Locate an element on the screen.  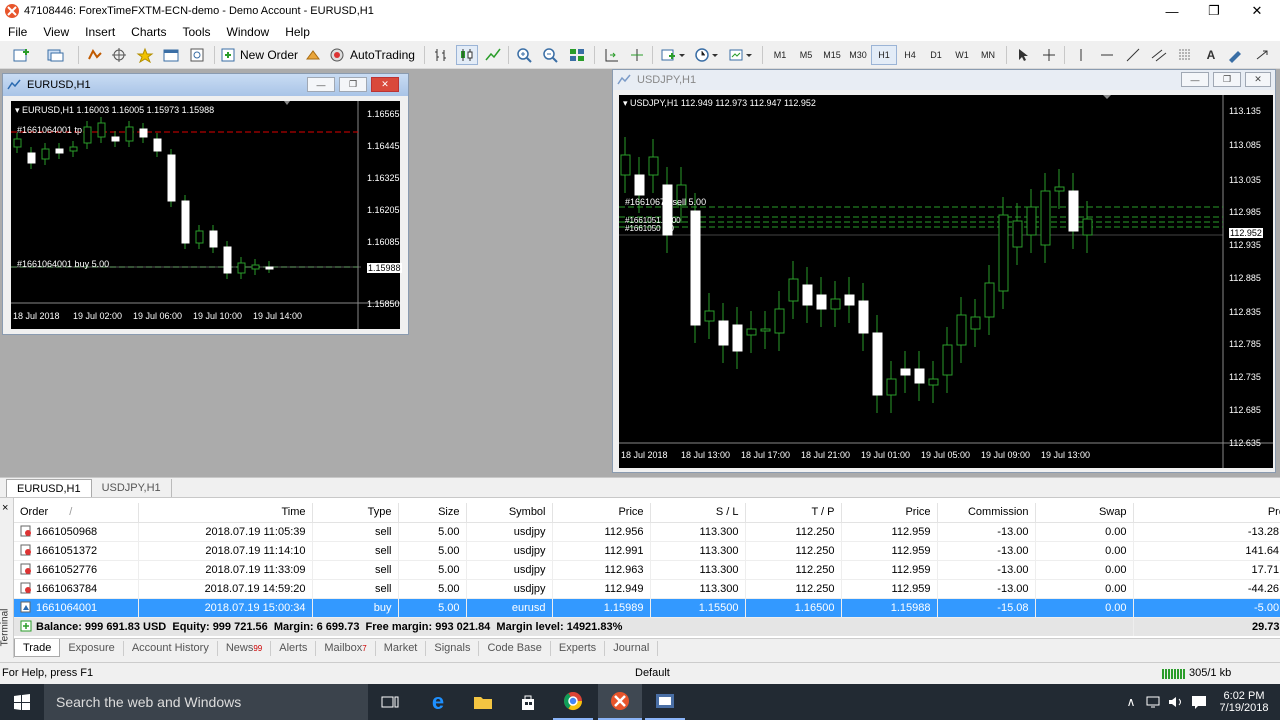
tab-journal: Journal is located at coordinates (632, 648).